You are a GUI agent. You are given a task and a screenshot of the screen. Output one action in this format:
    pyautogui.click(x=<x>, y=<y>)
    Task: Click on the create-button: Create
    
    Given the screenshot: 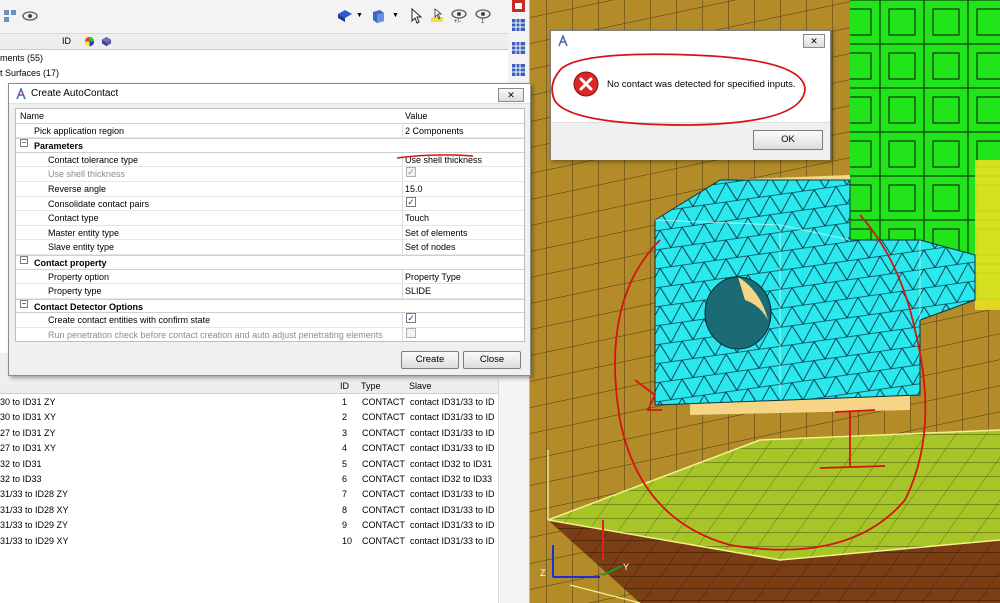 What is the action you would take?
    pyautogui.click(x=430, y=360)
    